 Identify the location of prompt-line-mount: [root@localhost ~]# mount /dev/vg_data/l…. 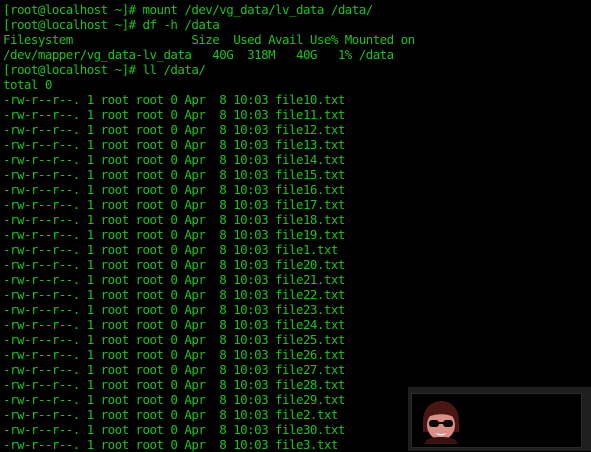
(188, 9).